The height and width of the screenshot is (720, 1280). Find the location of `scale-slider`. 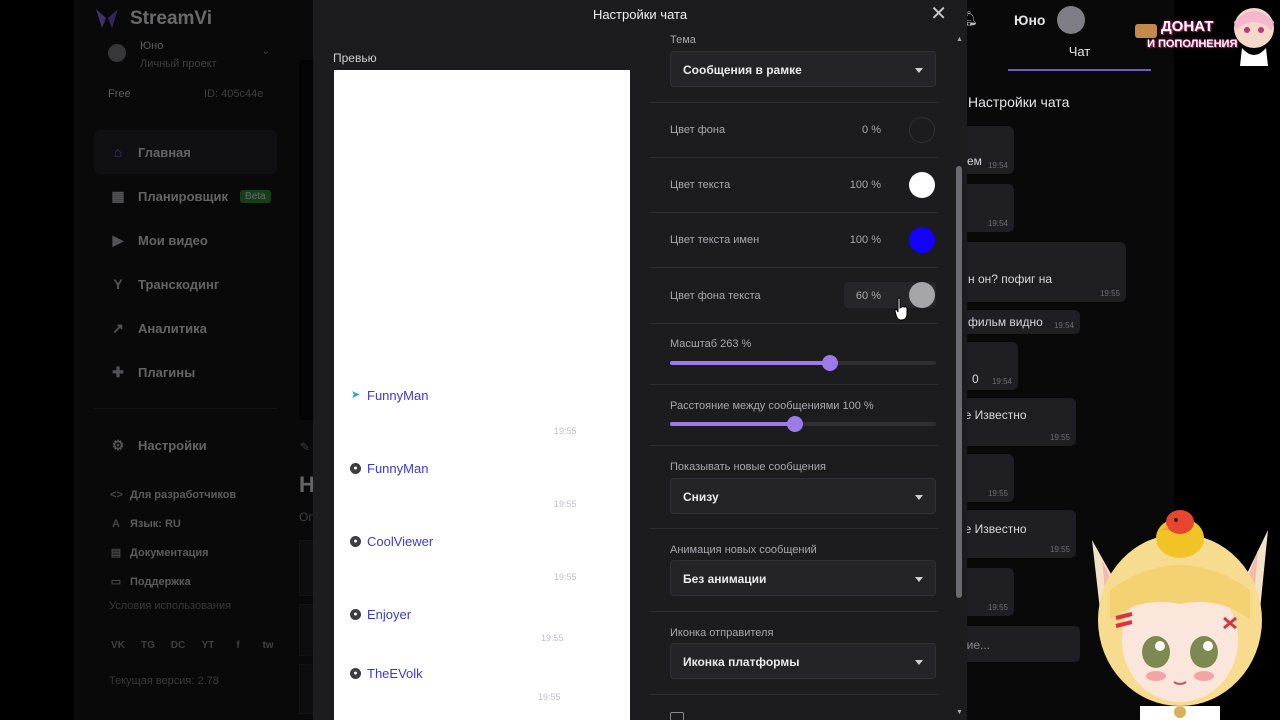

scale-slider is located at coordinates (803, 363).